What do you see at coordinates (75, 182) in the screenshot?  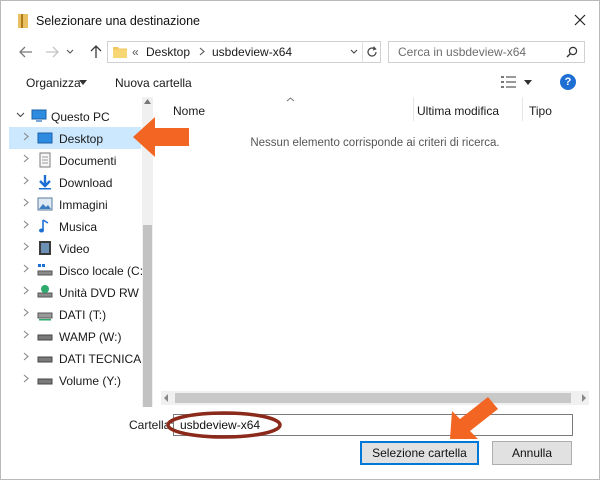 I see `tree-item-download: Download` at bounding box center [75, 182].